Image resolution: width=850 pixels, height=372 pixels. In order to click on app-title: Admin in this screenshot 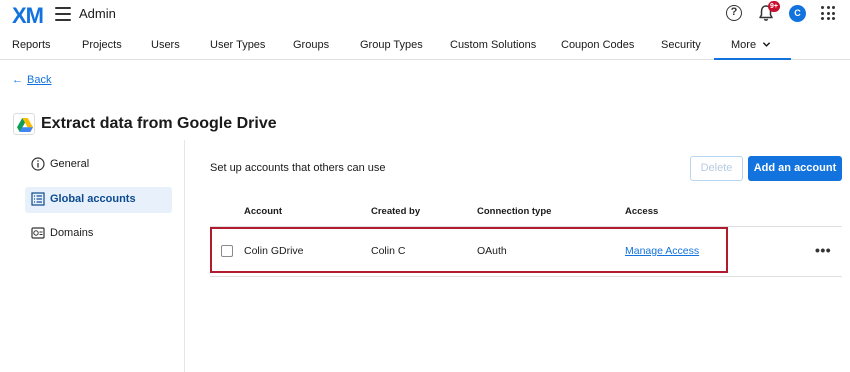, I will do `click(97, 13)`.